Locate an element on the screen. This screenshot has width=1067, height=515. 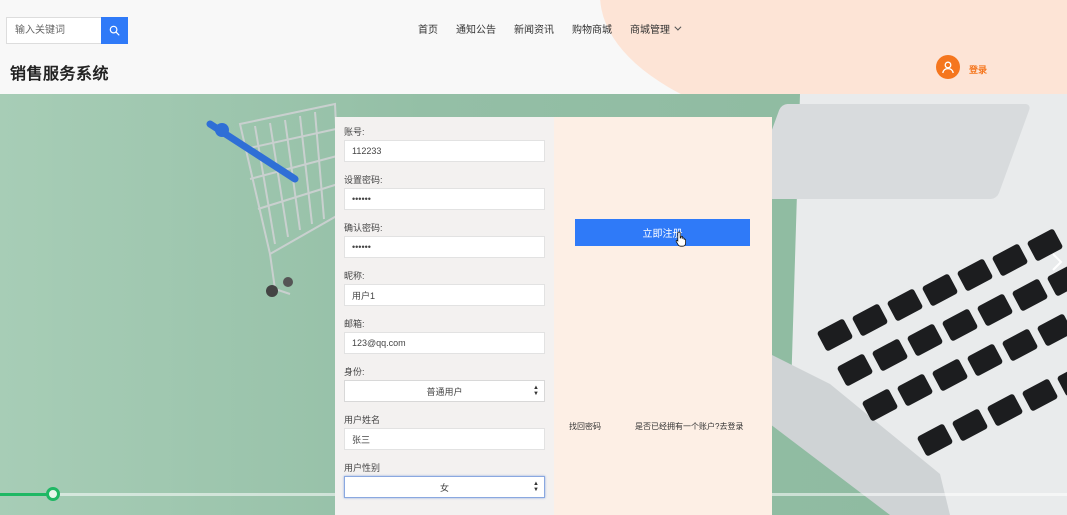
login-link: 登录 is located at coordinates (978, 69).